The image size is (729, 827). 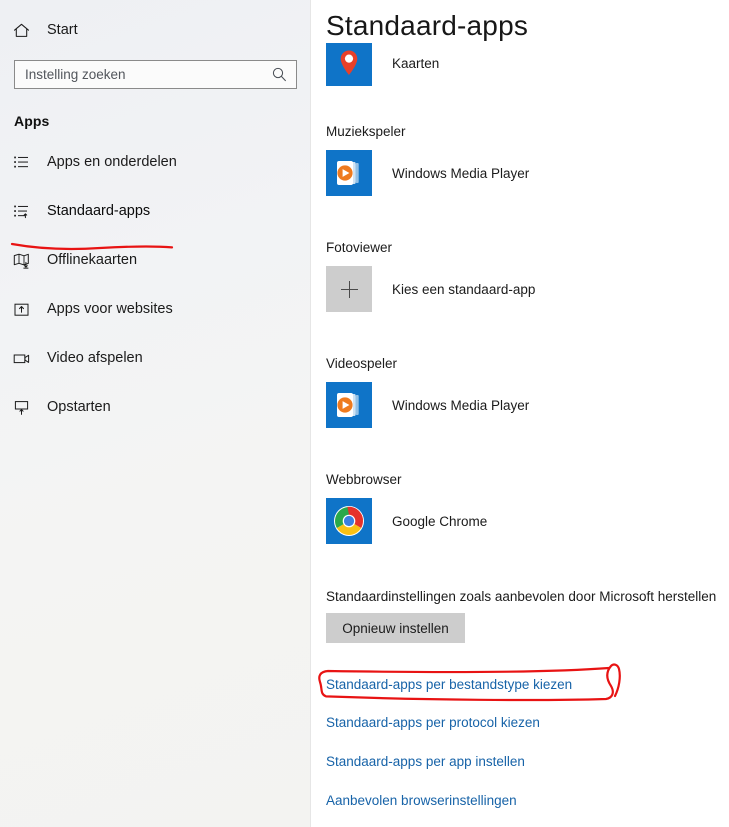 What do you see at coordinates (21, 309) in the screenshot?
I see `box-arrow-up-icon` at bounding box center [21, 309].